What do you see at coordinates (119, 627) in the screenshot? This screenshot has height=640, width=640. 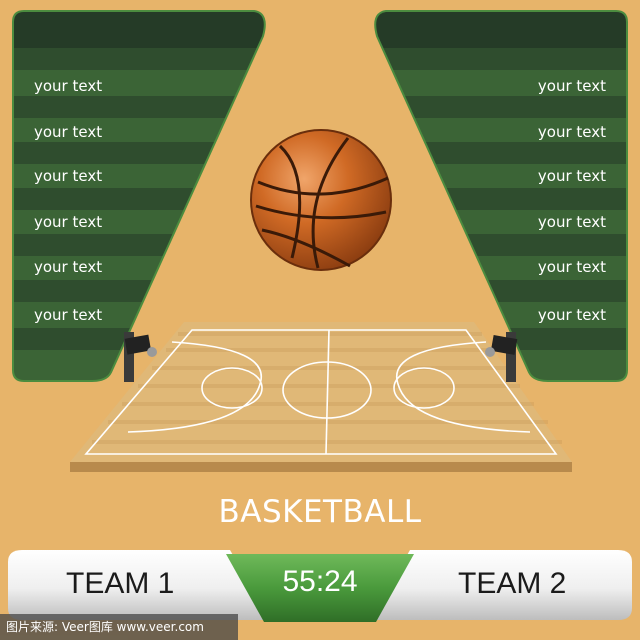 I see `watermark: 图片来源: Veer图库 www.veer.com` at bounding box center [119, 627].